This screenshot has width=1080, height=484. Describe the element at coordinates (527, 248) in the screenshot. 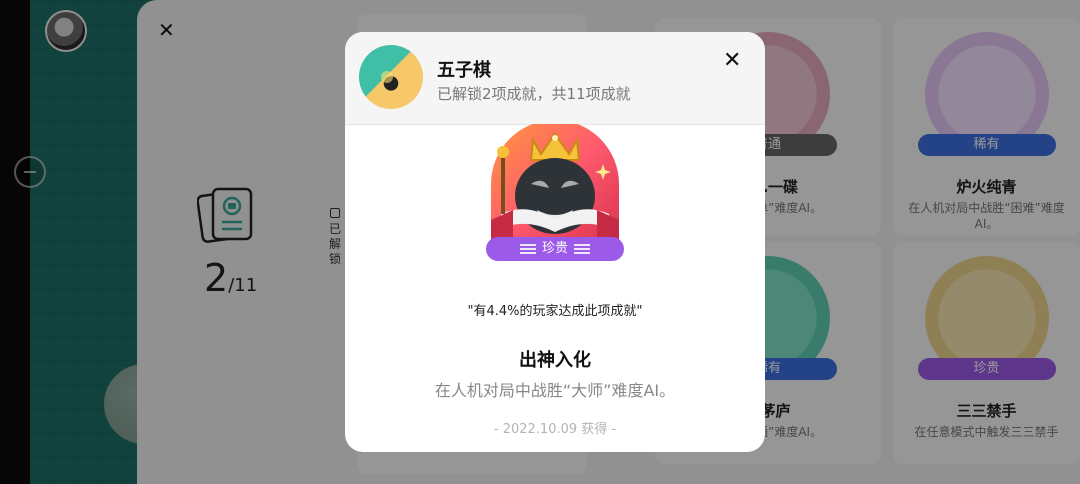

I see `rarity-left-lines-icon` at that location.